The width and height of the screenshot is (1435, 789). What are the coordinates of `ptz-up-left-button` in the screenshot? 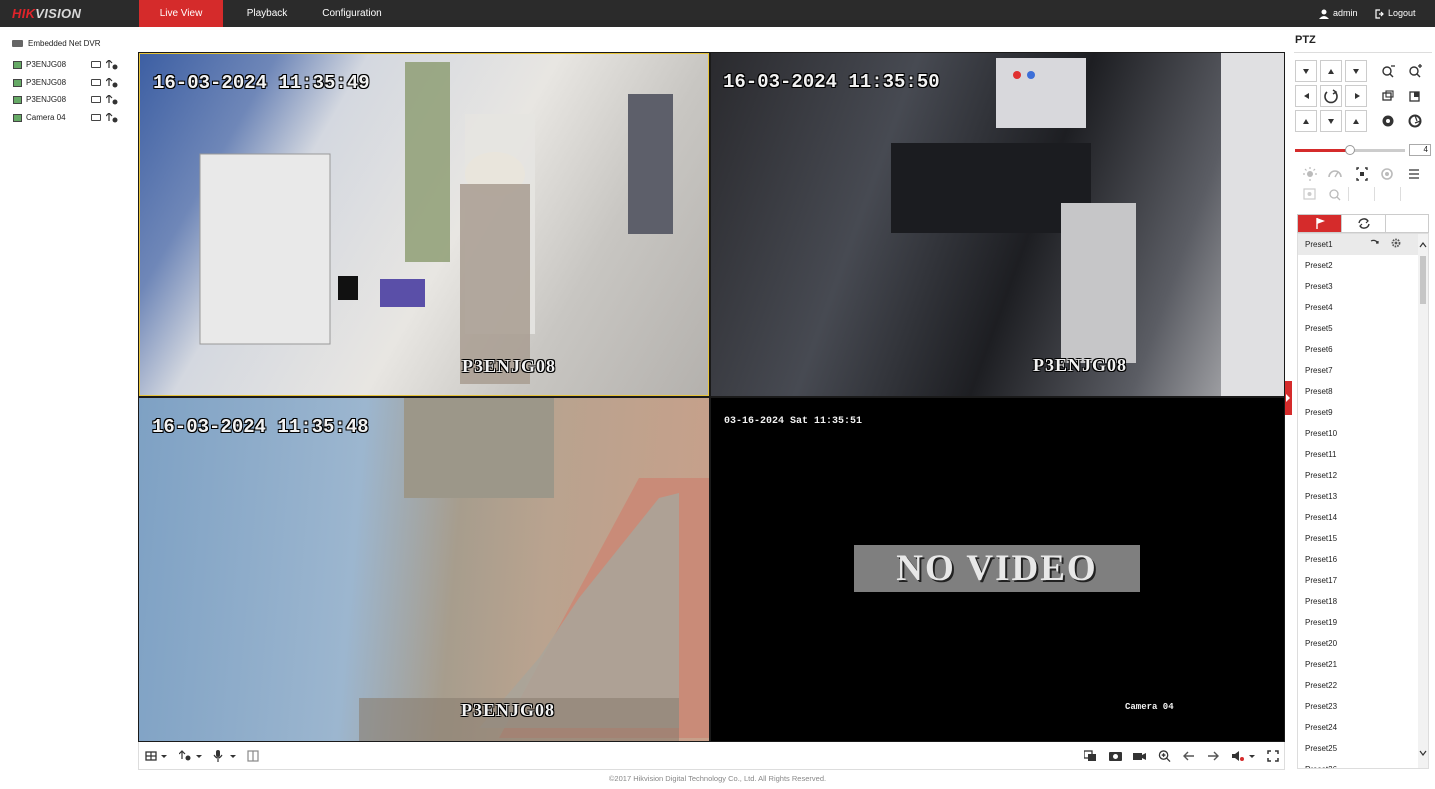 It's located at (1306, 71).